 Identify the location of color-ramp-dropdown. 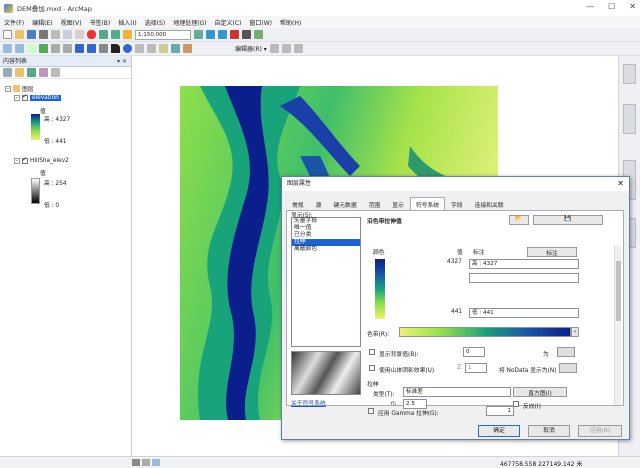
(485, 332).